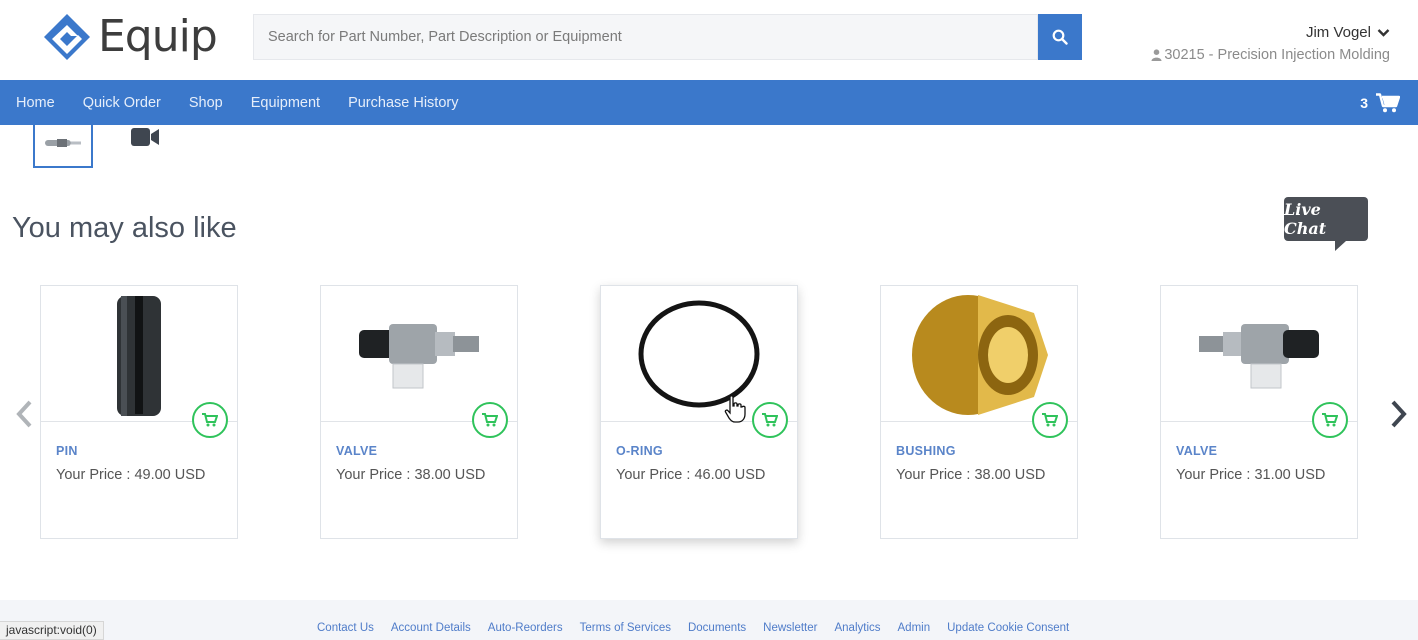 The height and width of the screenshot is (640, 1418). Describe the element at coordinates (145, 137) in the screenshot. I see `video-camera-icon` at that location.